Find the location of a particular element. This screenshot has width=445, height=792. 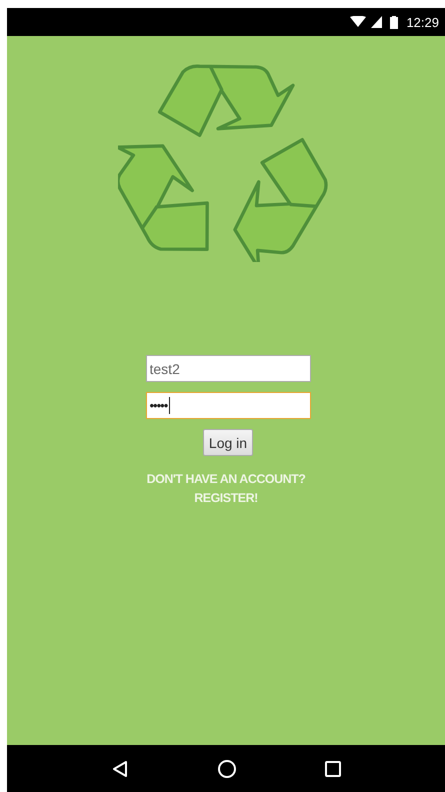

username-field: test2 is located at coordinates (228, 368).